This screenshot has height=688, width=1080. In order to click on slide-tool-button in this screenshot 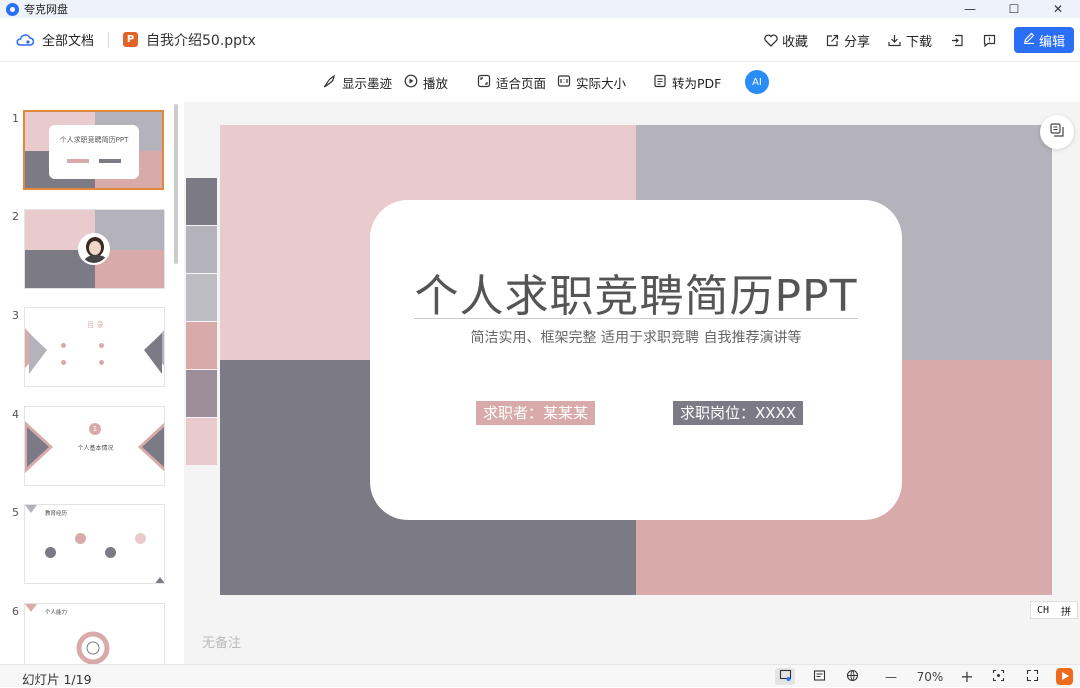, I will do `click(1057, 132)`.